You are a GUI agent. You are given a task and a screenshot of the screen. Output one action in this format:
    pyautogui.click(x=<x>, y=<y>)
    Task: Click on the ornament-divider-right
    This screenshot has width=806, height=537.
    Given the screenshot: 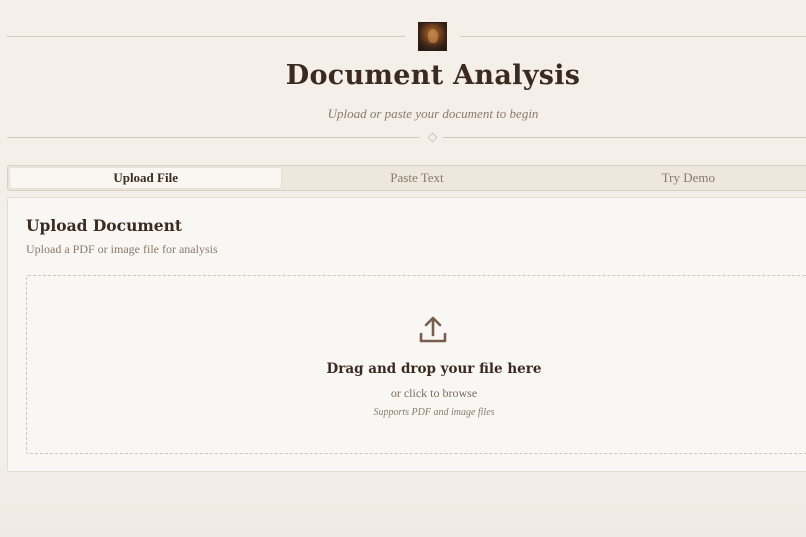 What is the action you would take?
    pyautogui.click(x=624, y=137)
    